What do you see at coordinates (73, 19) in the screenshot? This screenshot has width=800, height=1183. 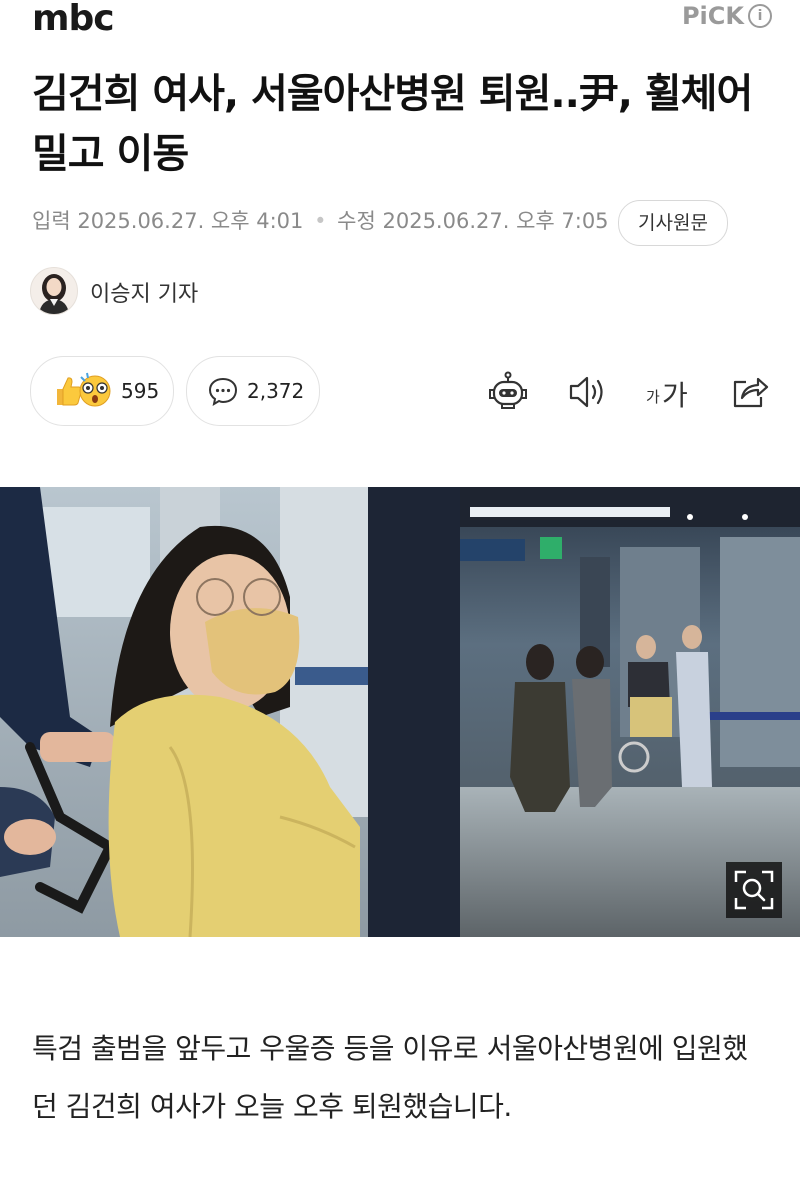 I see `press-logo: mbc` at bounding box center [73, 19].